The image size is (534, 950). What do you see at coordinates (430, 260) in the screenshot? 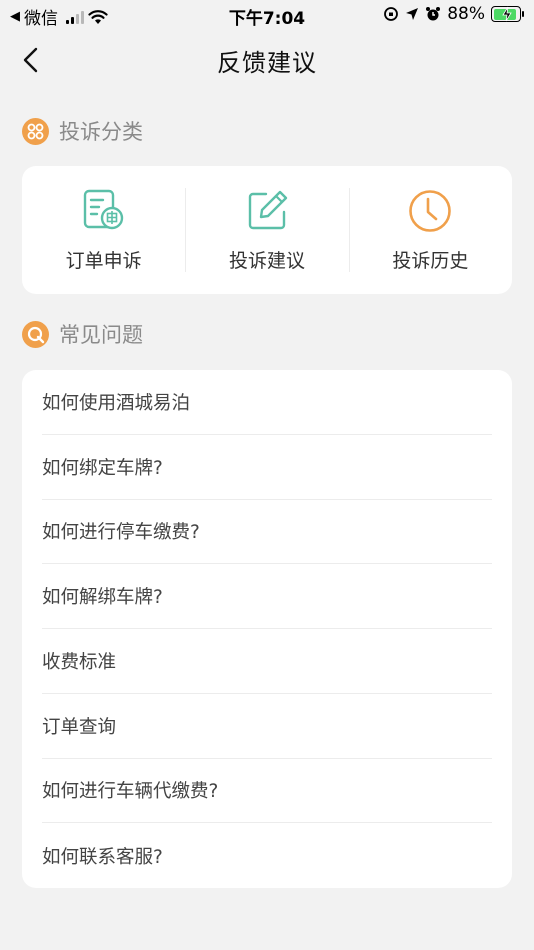
I see `complaint-history-label: 投诉历史` at bounding box center [430, 260].